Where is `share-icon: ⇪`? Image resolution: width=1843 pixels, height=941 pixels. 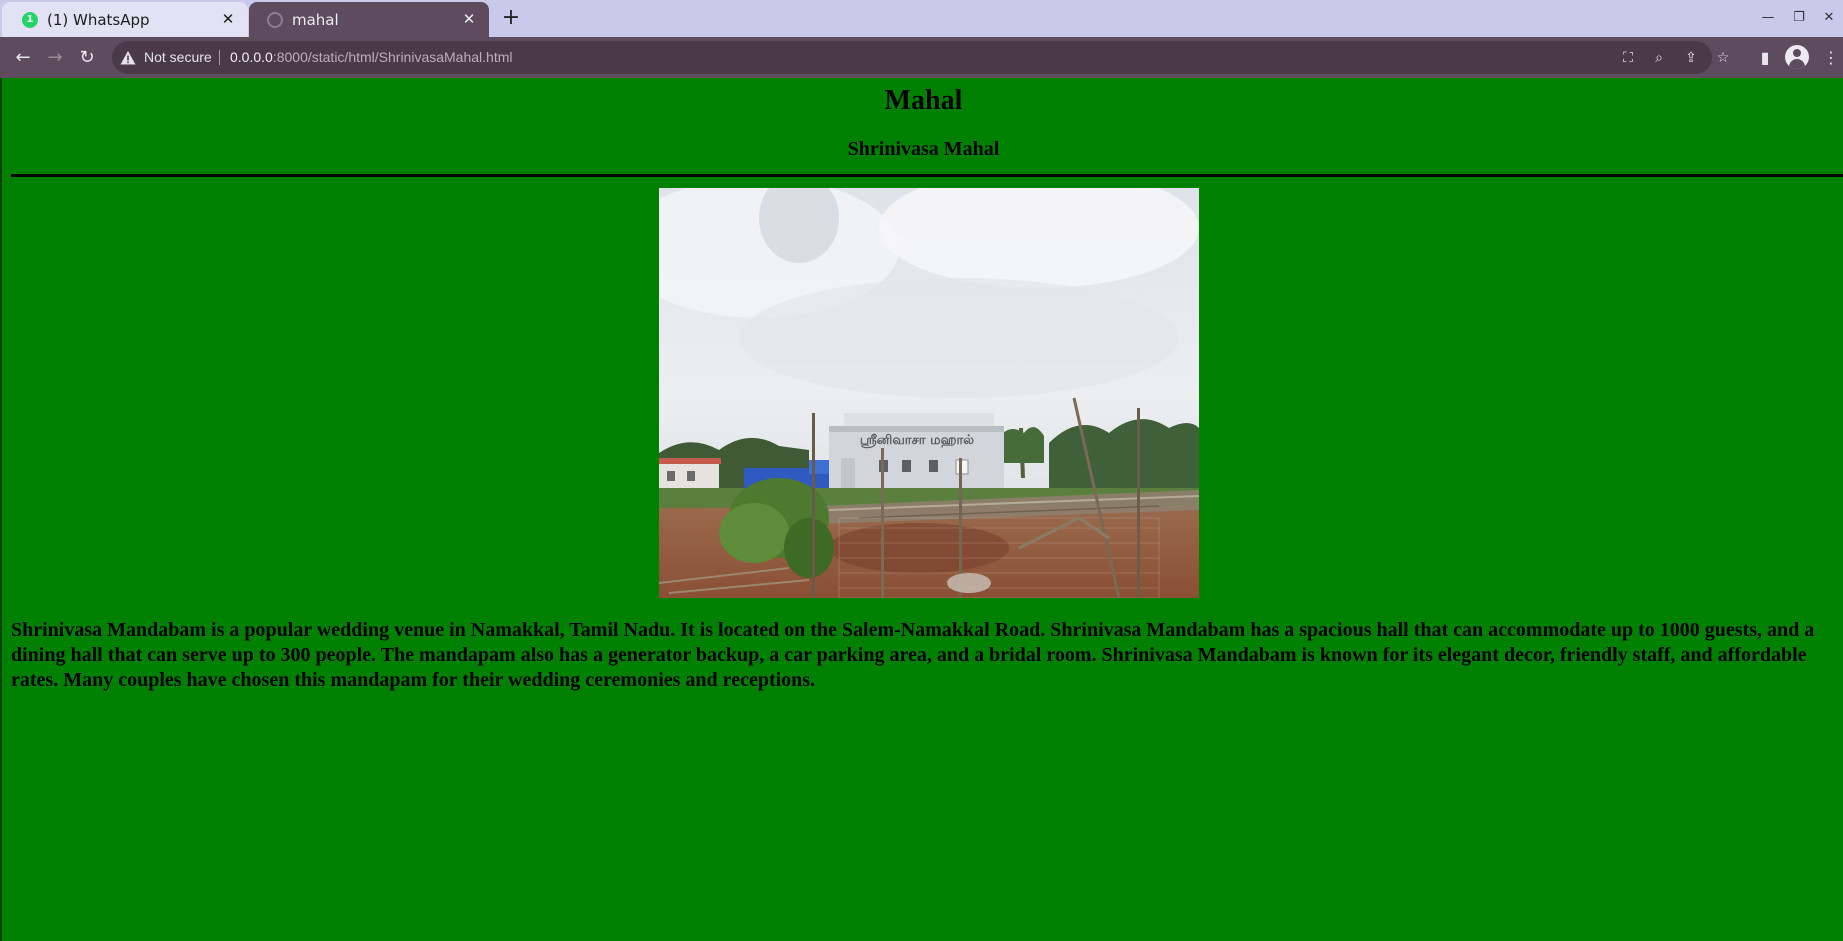 share-icon: ⇪ is located at coordinates (1691, 58).